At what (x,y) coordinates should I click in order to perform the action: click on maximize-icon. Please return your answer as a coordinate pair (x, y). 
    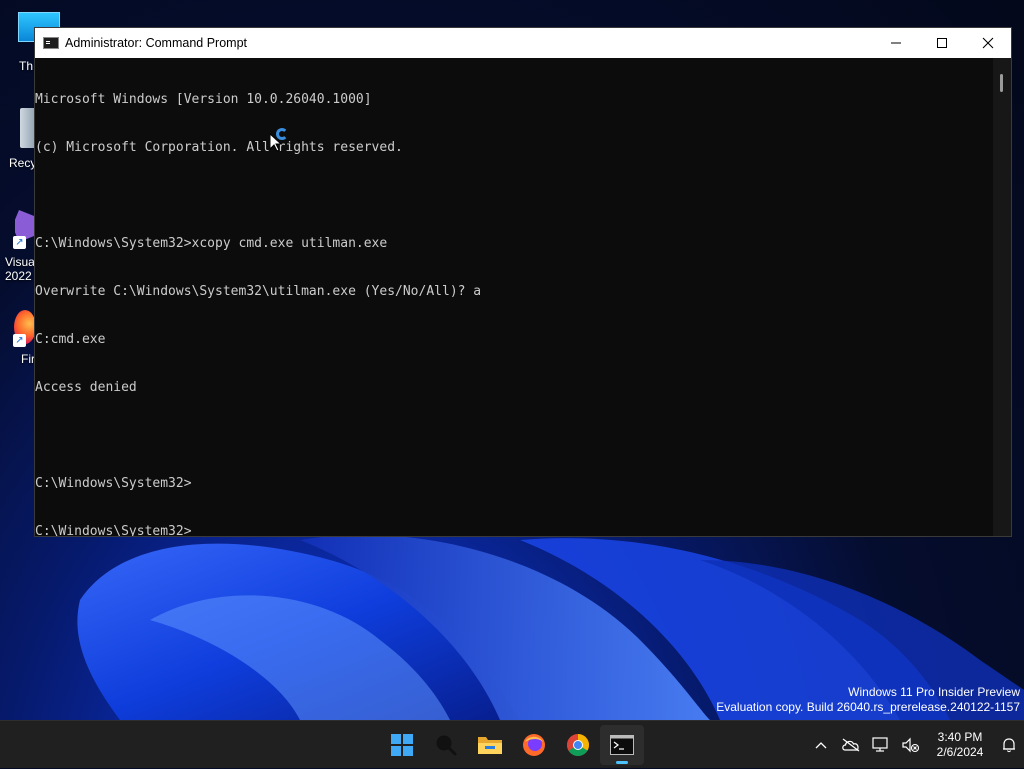
    Looking at the image, I should click on (942, 43).